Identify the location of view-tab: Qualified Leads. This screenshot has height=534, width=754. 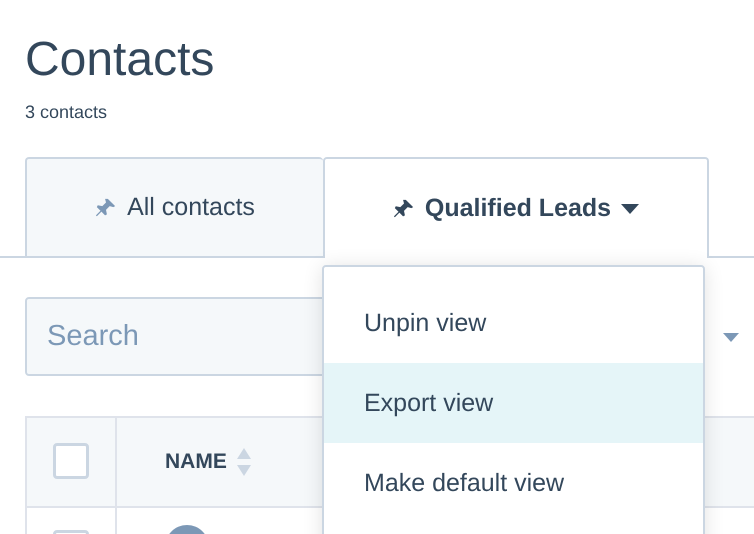
(516, 207).